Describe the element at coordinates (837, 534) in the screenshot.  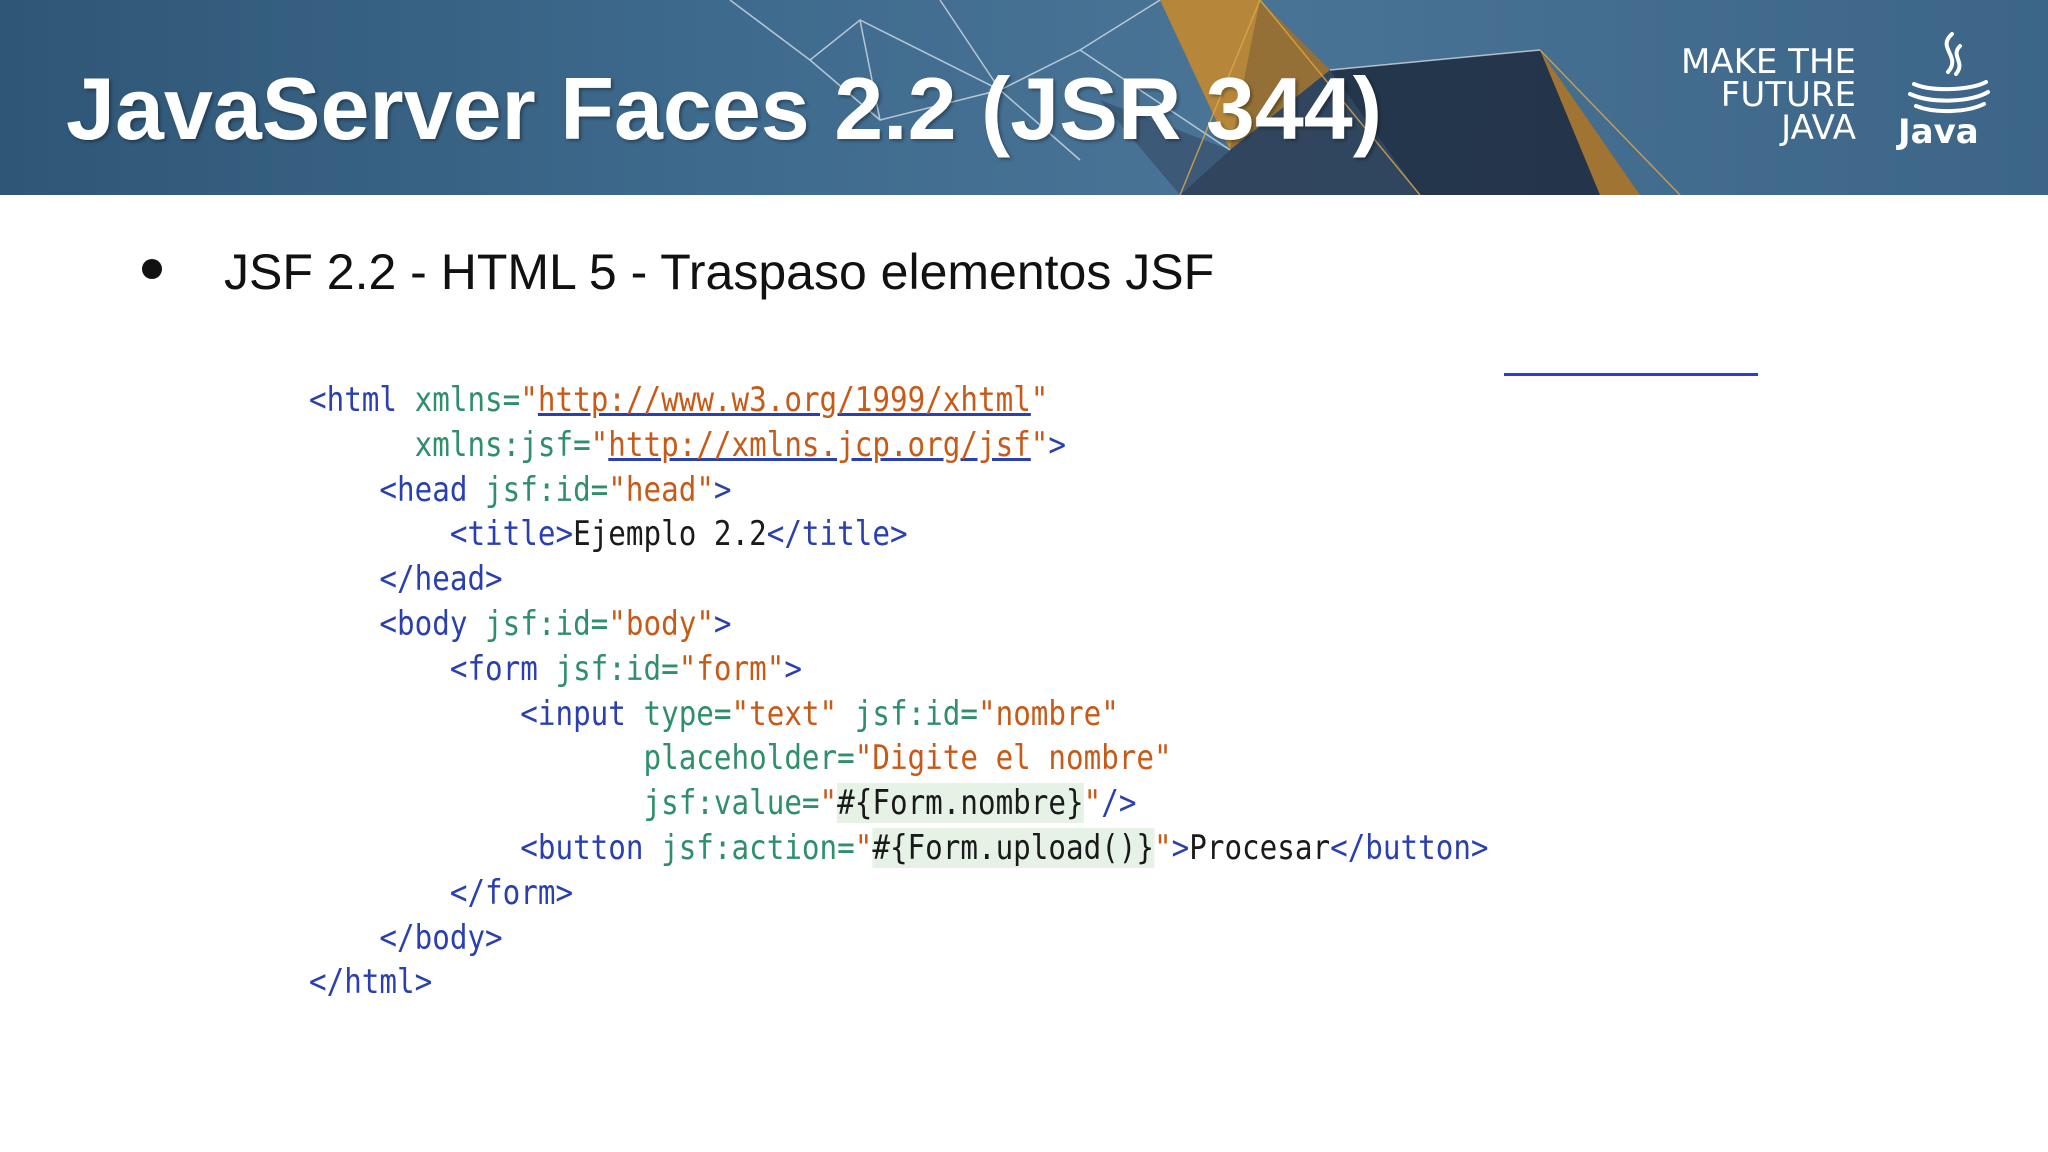
I see `code-token: </title>` at that location.